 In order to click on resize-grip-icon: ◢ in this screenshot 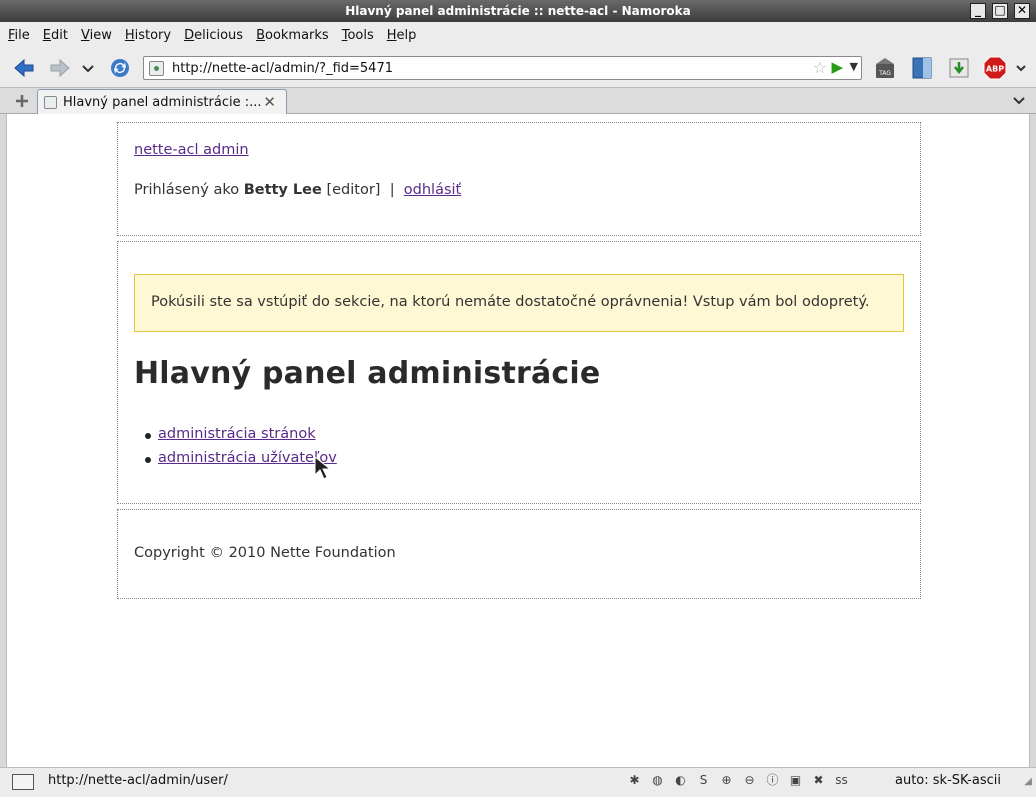, I will do `click(1028, 781)`.